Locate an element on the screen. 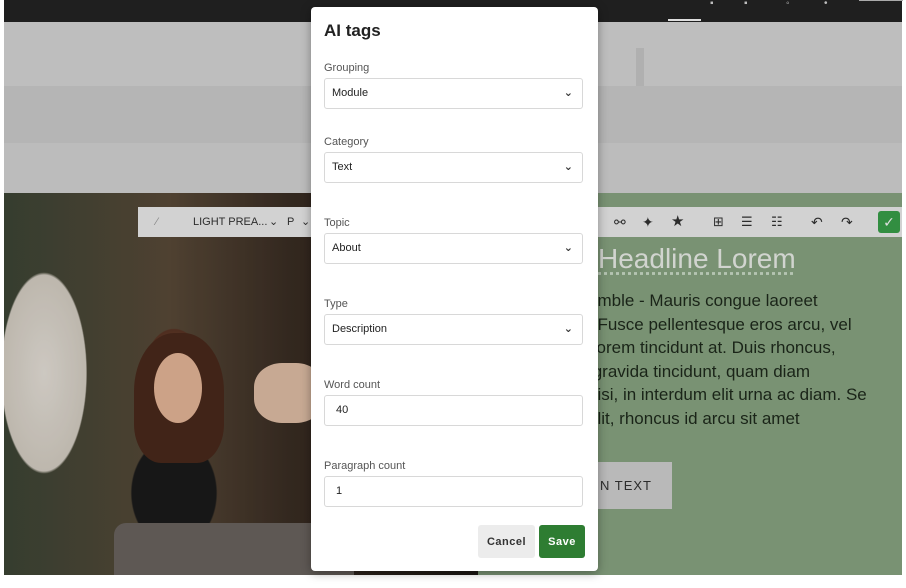  settings-icon: • is located at coordinates (826, 4).